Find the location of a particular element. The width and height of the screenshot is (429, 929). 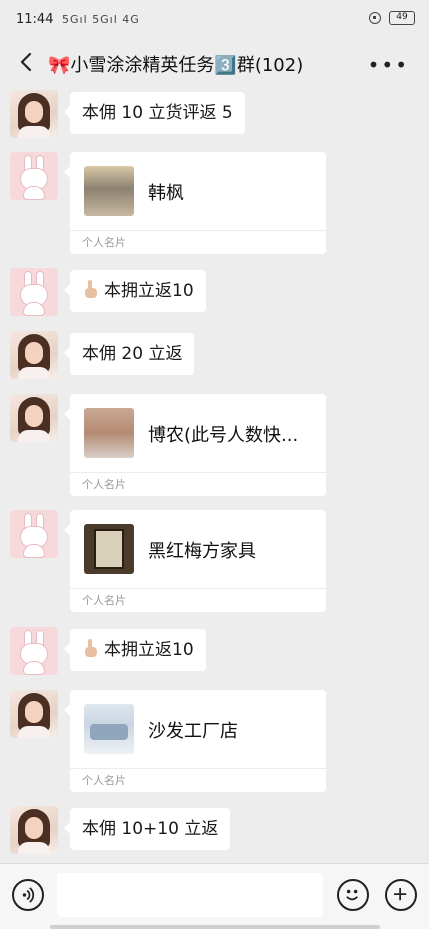

status-time: 11:44 is located at coordinates (35, 19).